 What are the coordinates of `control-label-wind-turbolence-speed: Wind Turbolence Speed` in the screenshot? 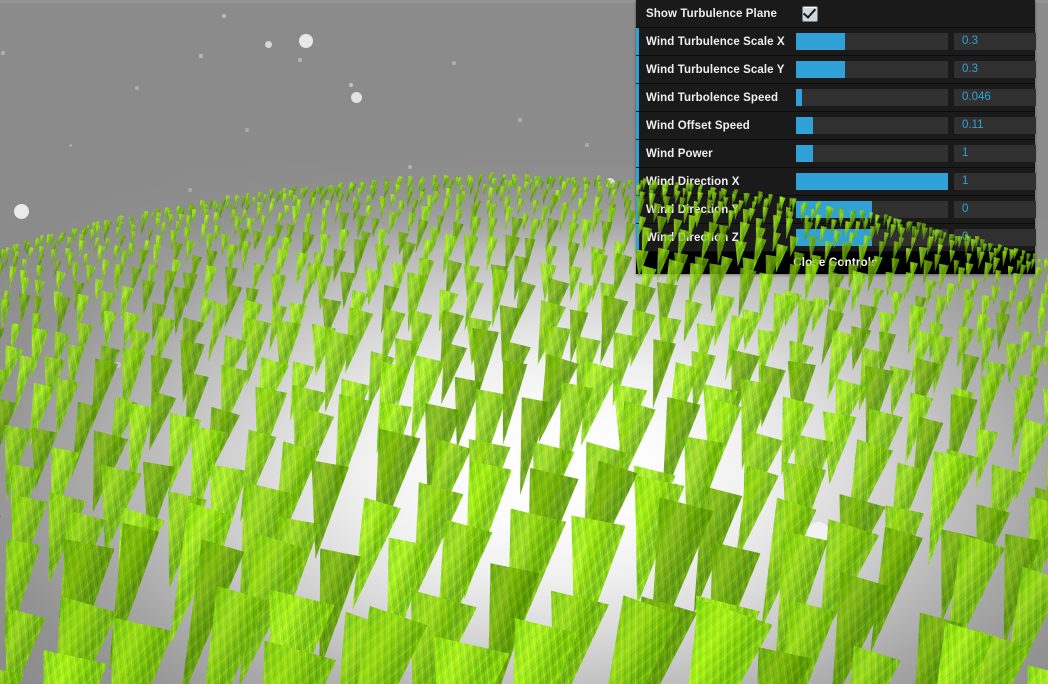 It's located at (712, 97).